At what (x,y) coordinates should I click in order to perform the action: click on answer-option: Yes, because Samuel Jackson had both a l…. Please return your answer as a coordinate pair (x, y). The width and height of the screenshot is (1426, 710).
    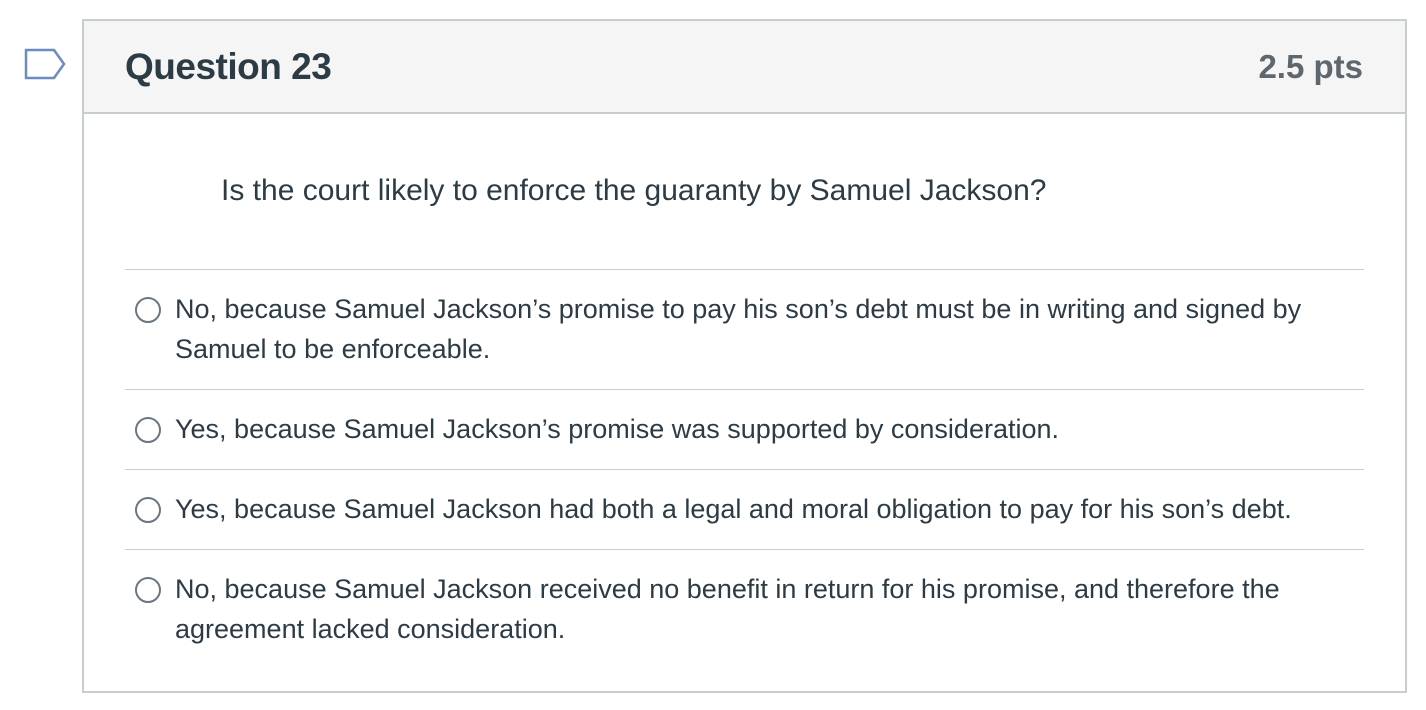
    Looking at the image, I should click on (744, 510).